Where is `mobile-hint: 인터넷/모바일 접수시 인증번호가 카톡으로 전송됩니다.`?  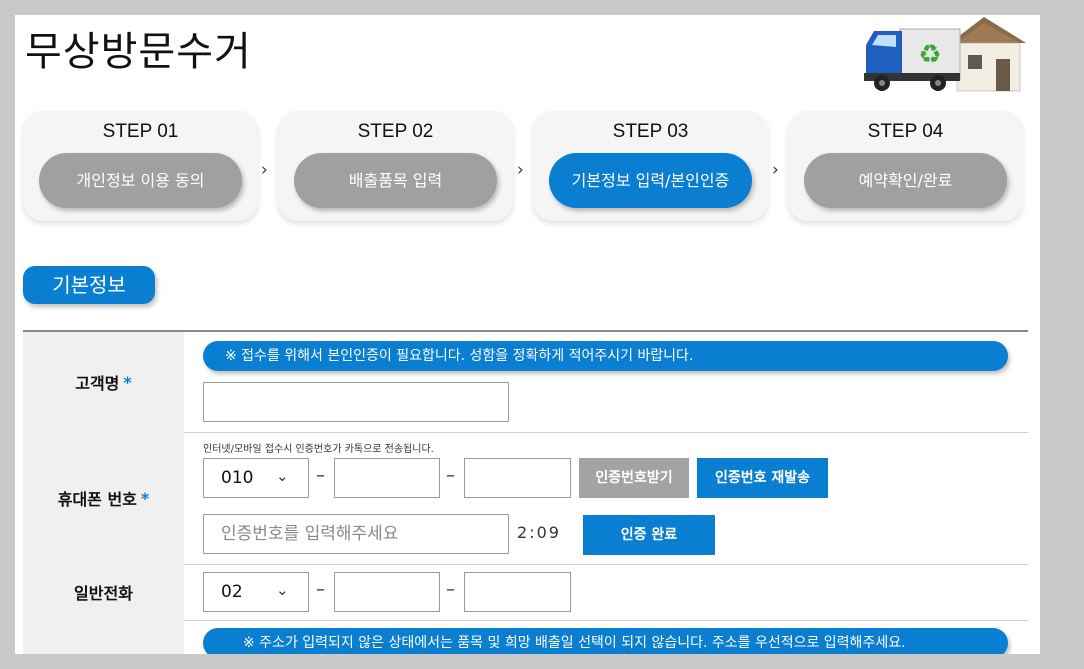
mobile-hint: 인터넷/모바일 접수시 인증번호가 카톡으로 전송됩니다. is located at coordinates (318, 449).